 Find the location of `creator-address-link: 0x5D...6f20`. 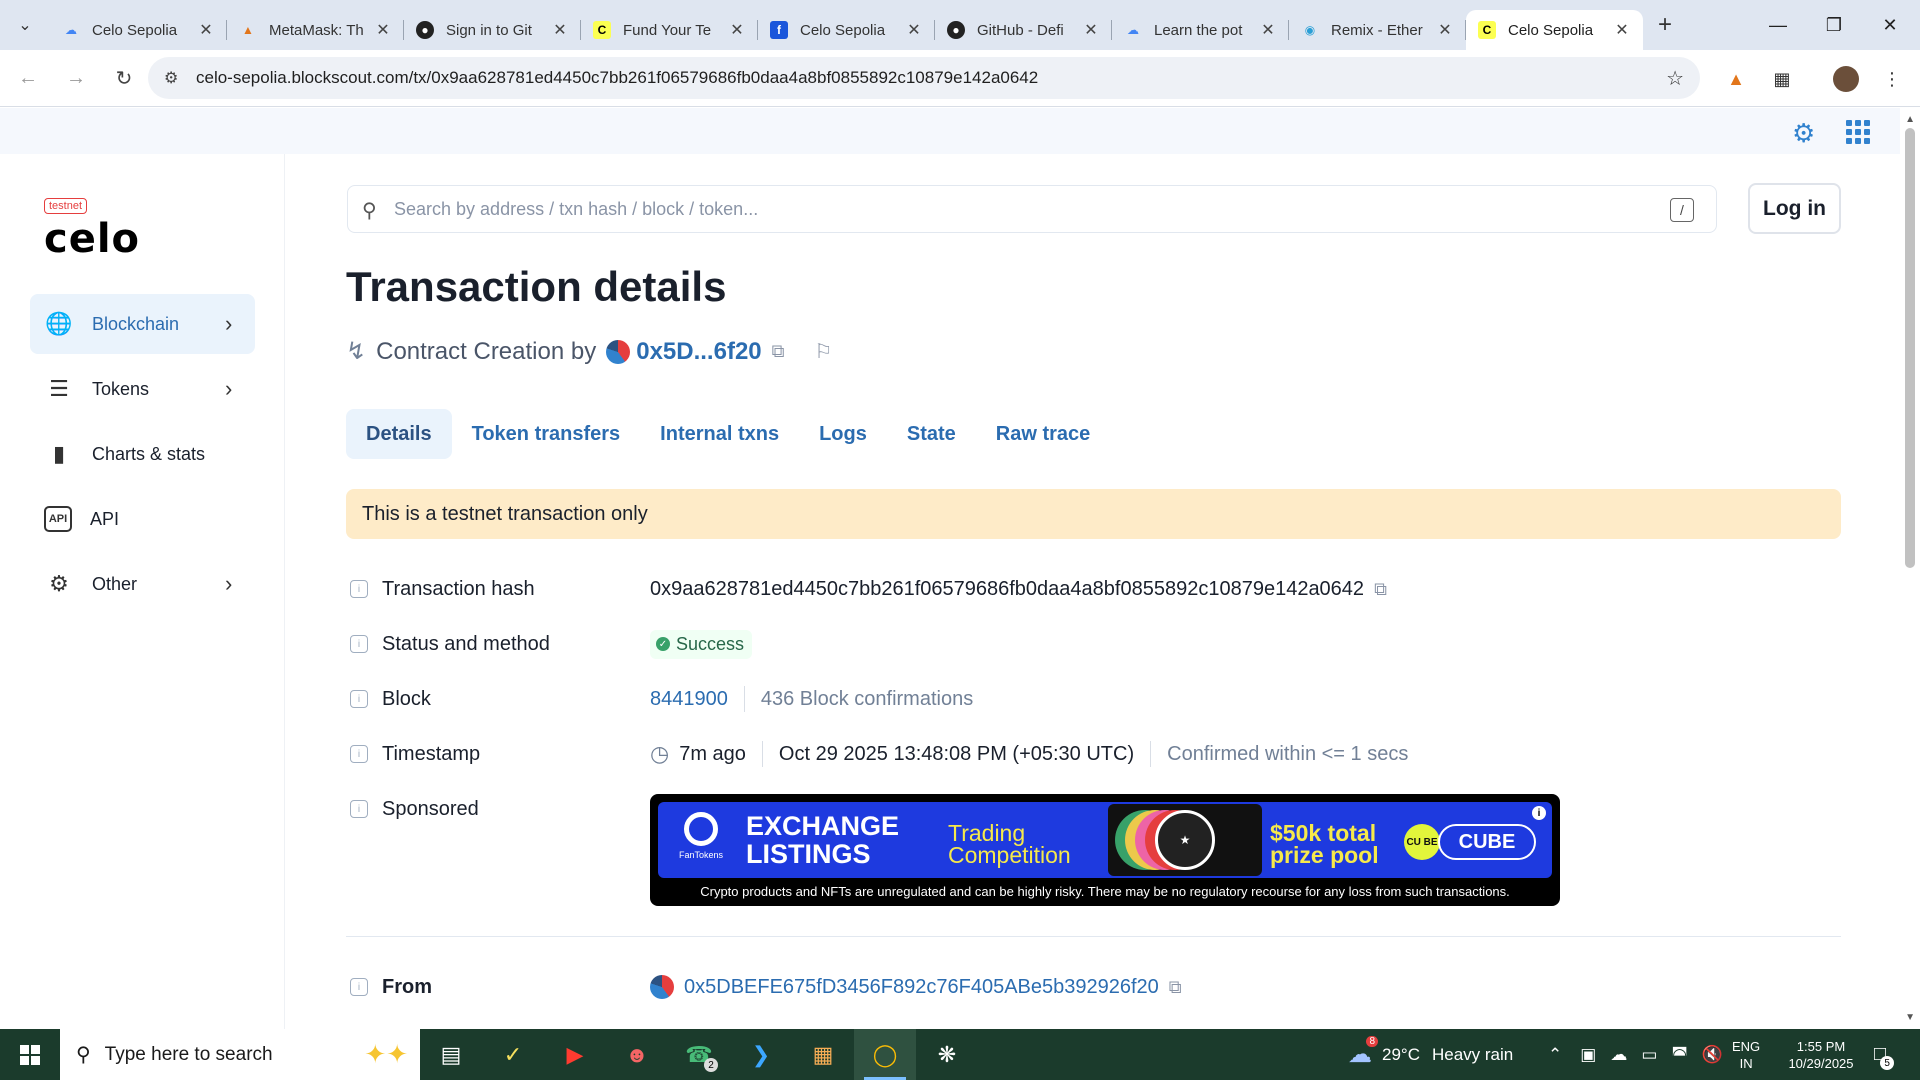

creator-address-link: 0x5D...6f20 is located at coordinates (698, 352).